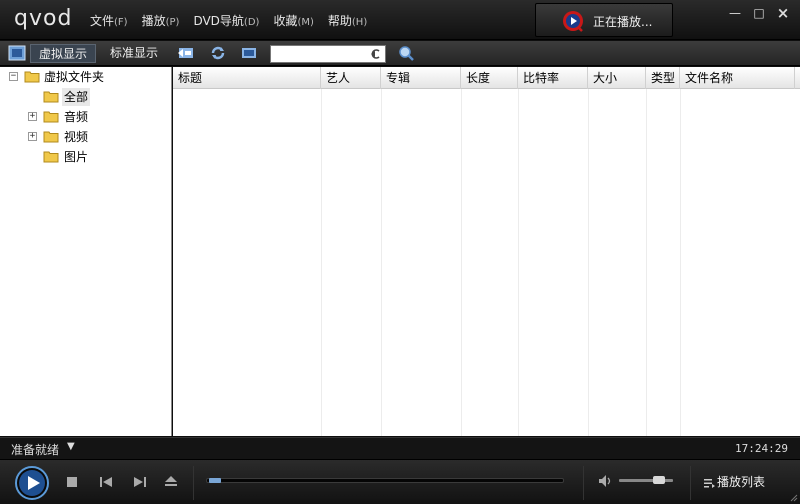  I want to click on previous-button, so click(106, 482).